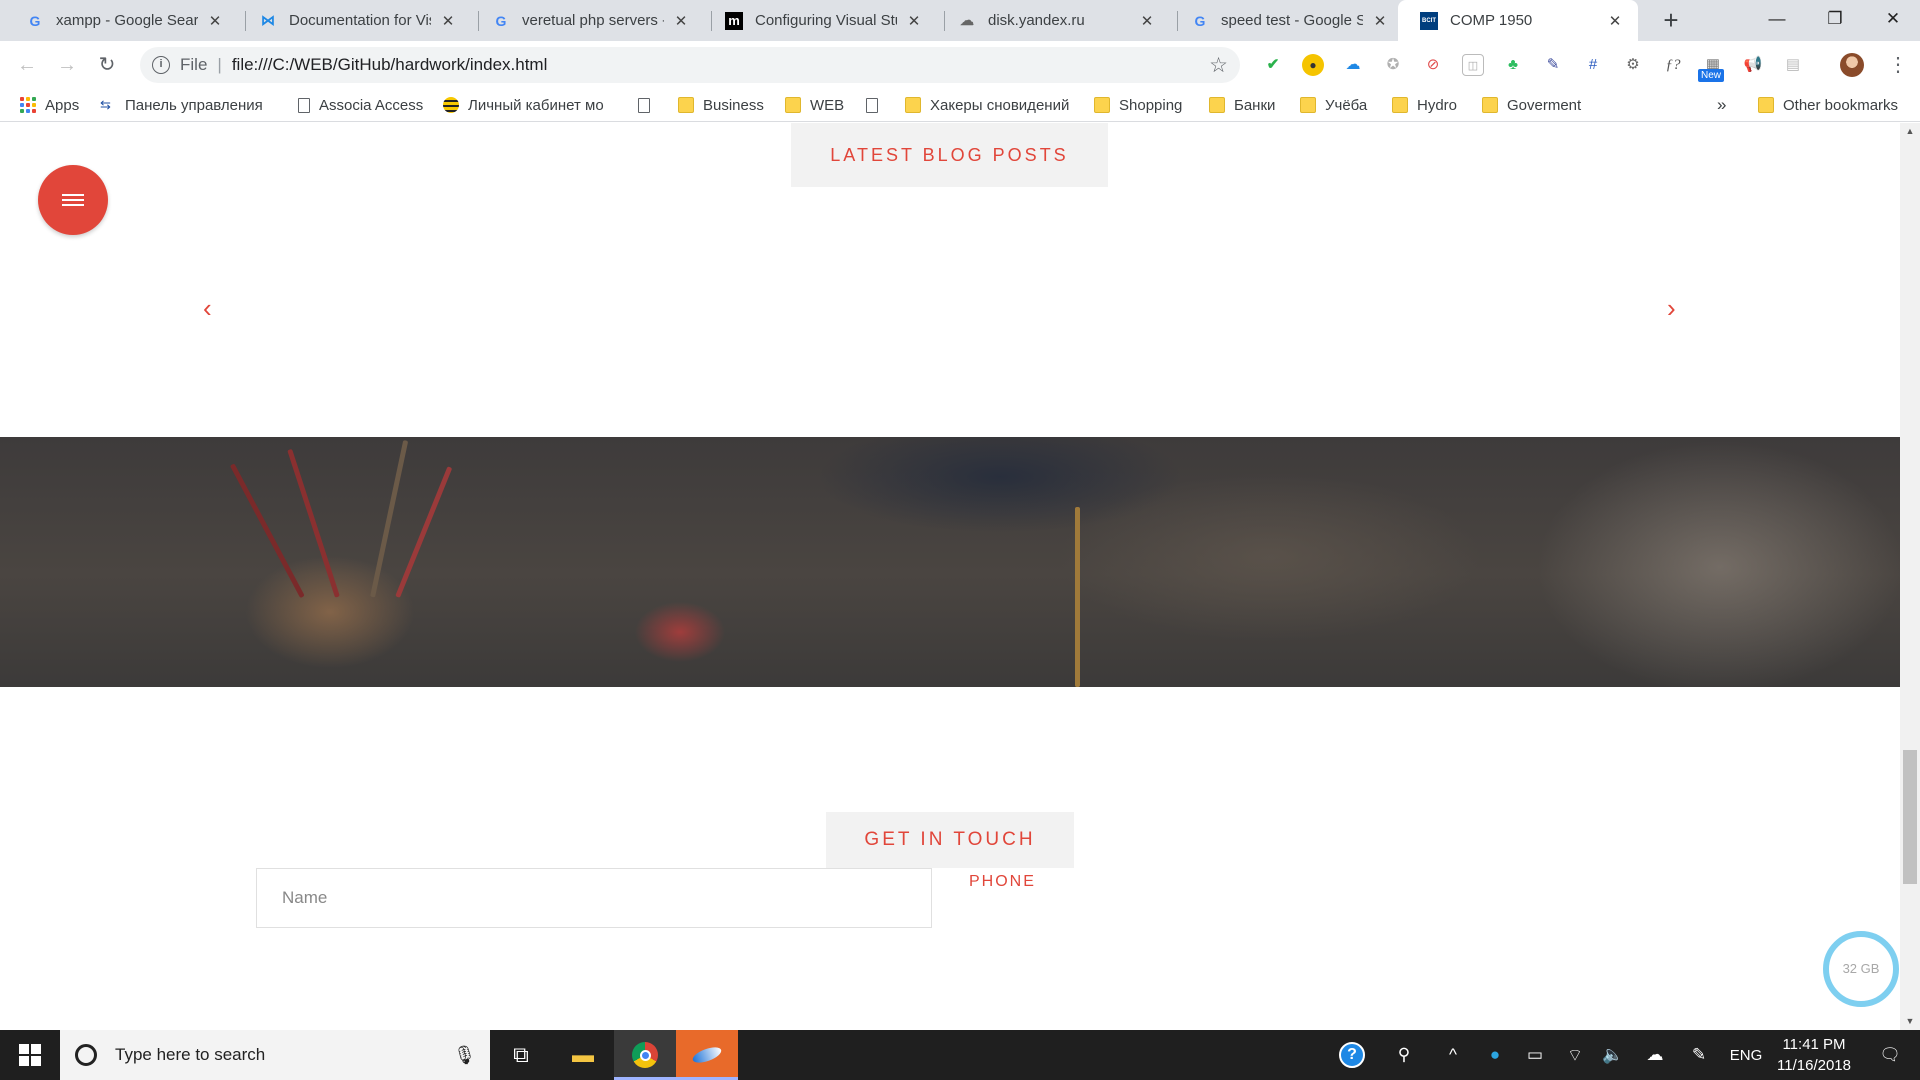  What do you see at coordinates (352, 20) in the screenshot?
I see `tab-vscode-docs: ⋈ Documentation for Visual Studio Code ✕` at bounding box center [352, 20].